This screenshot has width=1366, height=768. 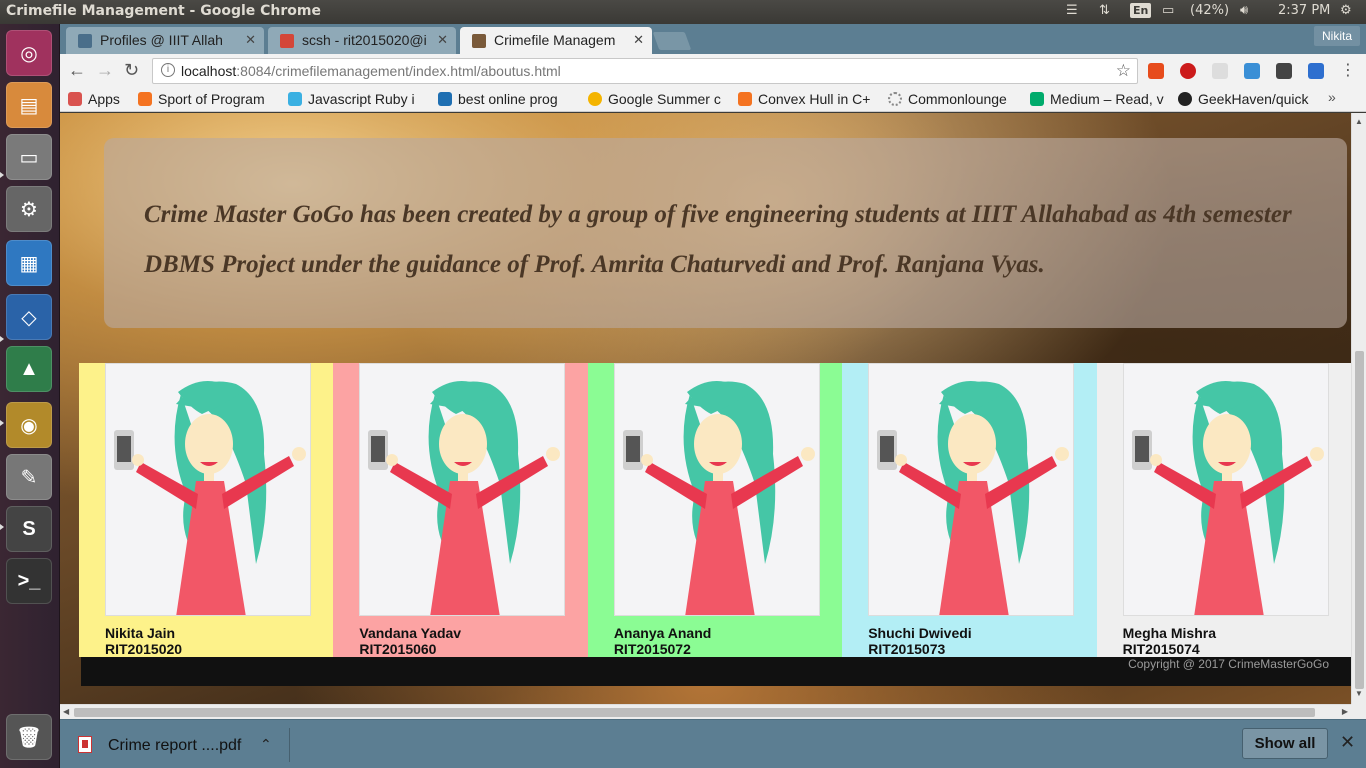 What do you see at coordinates (287, 41) in the screenshot?
I see `gmail-icon` at bounding box center [287, 41].